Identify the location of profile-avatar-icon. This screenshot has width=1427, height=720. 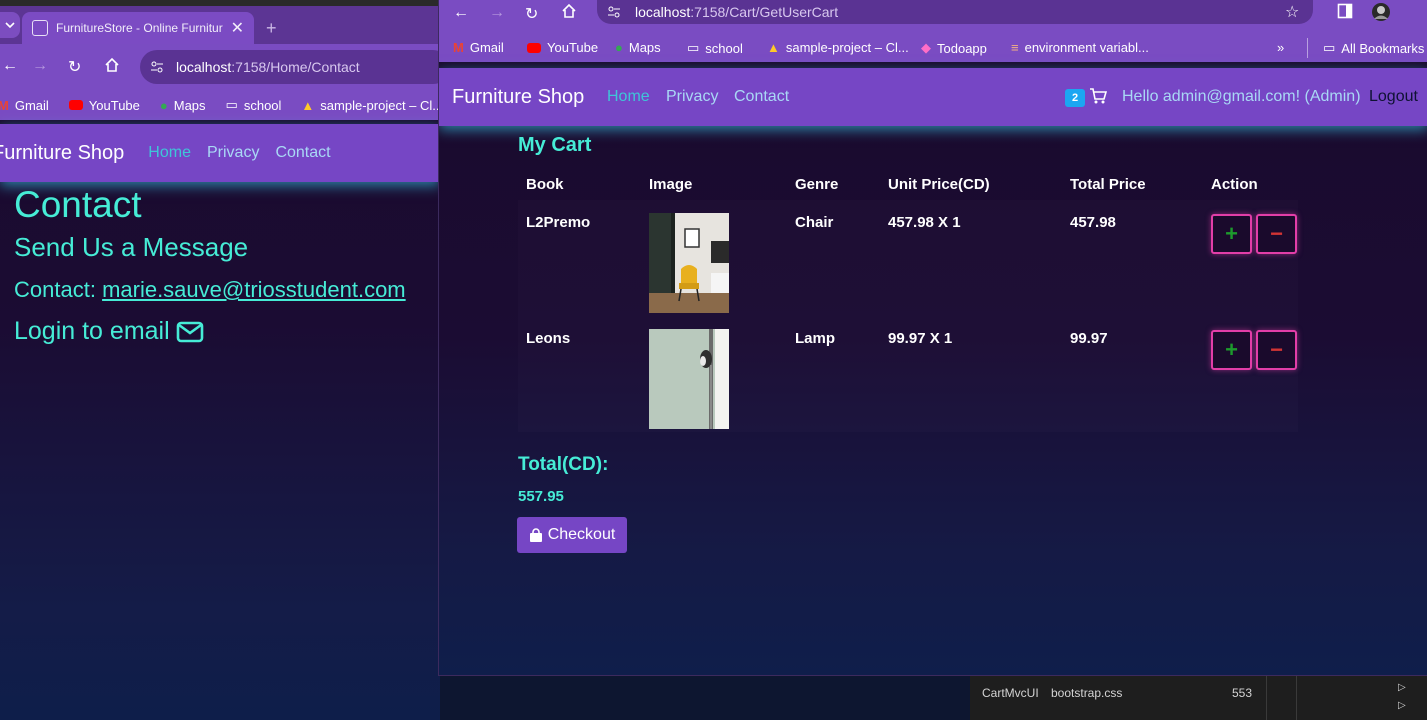
(1381, 12).